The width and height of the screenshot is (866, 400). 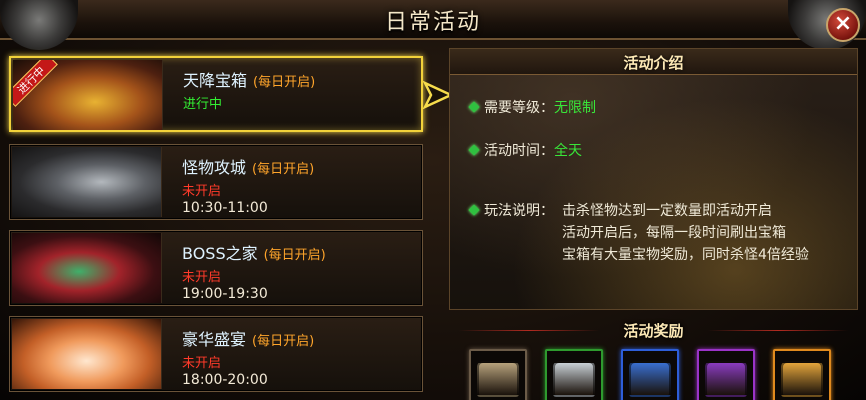 I want to click on required-level-label: 需要等级：, so click(x=519, y=108).